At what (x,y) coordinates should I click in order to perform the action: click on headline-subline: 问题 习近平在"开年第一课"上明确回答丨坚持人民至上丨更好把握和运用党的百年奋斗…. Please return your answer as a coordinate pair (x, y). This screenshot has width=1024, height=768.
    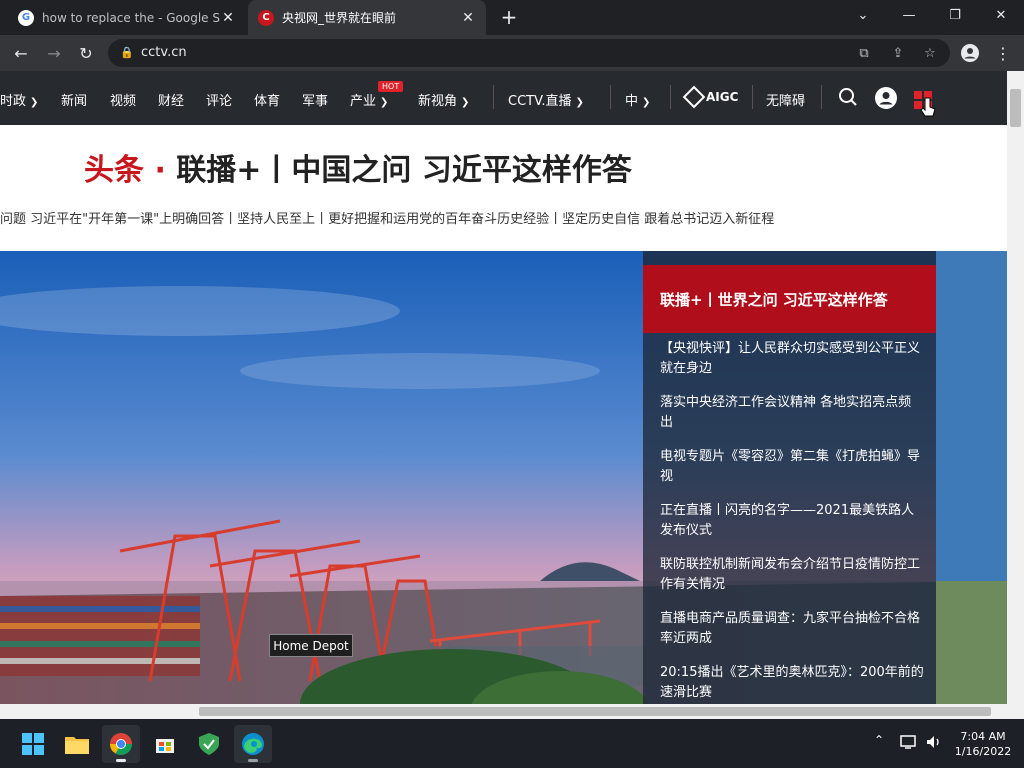
    Looking at the image, I should click on (387, 217).